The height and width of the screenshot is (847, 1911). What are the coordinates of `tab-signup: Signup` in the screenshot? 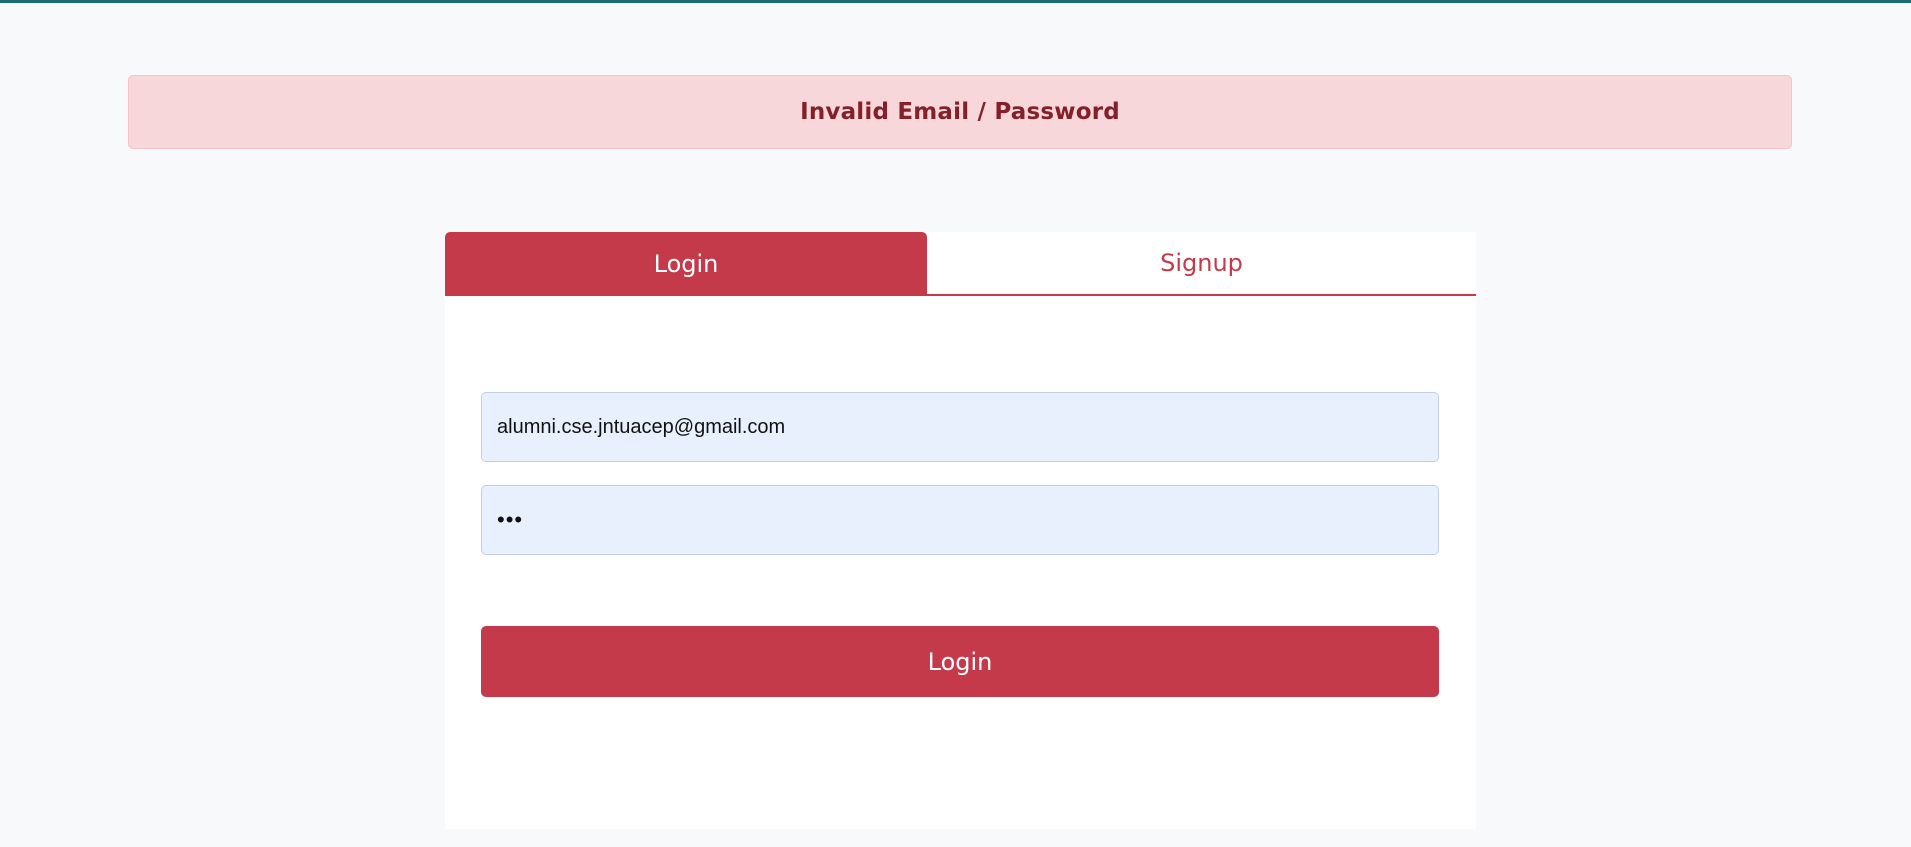 It's located at (1201, 264).